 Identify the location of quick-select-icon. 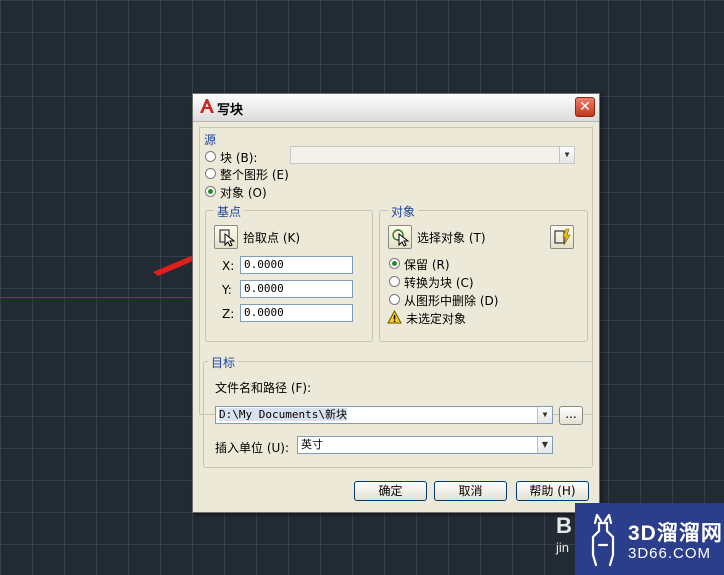
(562, 237).